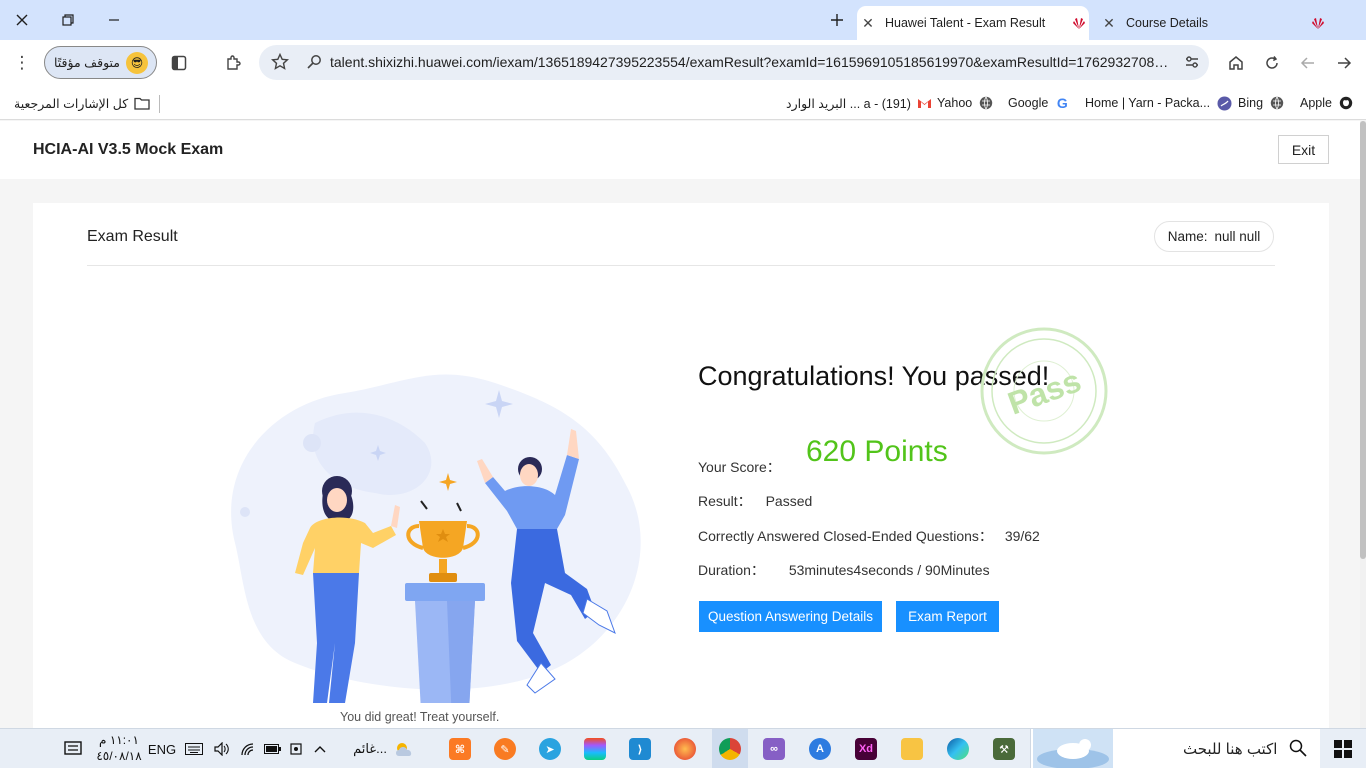 The width and height of the screenshot is (1366, 768). Describe the element at coordinates (859, 103) in the screenshot. I see `bookmark-gmail: البريد الوارد ... a - (191)` at that location.